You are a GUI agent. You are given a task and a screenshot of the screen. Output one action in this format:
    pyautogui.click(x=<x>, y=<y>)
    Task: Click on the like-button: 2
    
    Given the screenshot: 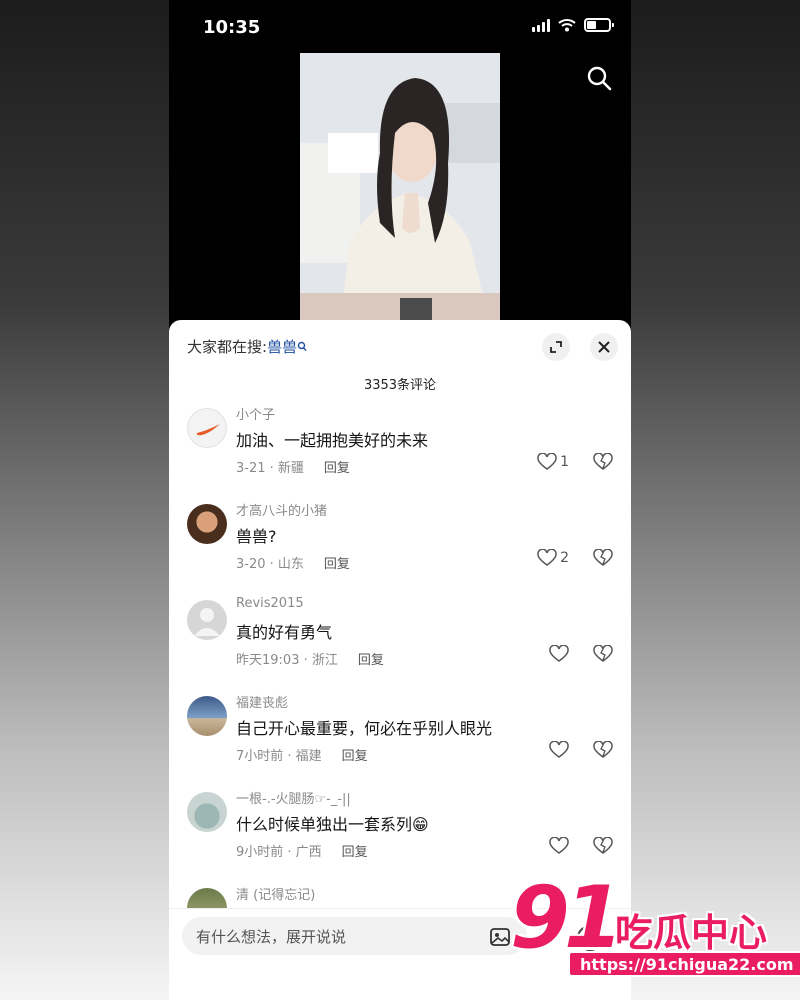 What is the action you would take?
    pyautogui.click(x=553, y=558)
    